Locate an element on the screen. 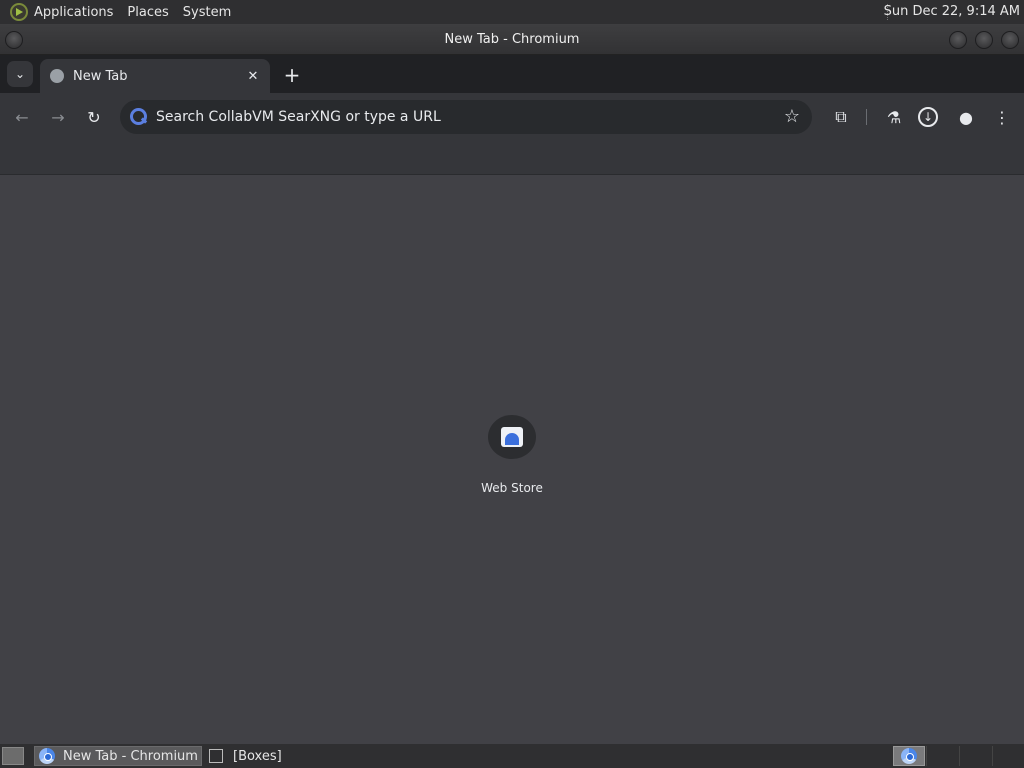 The height and width of the screenshot is (768, 1024). panel-clock: Sun Dec 22, 9:14 AM is located at coordinates (952, 11).